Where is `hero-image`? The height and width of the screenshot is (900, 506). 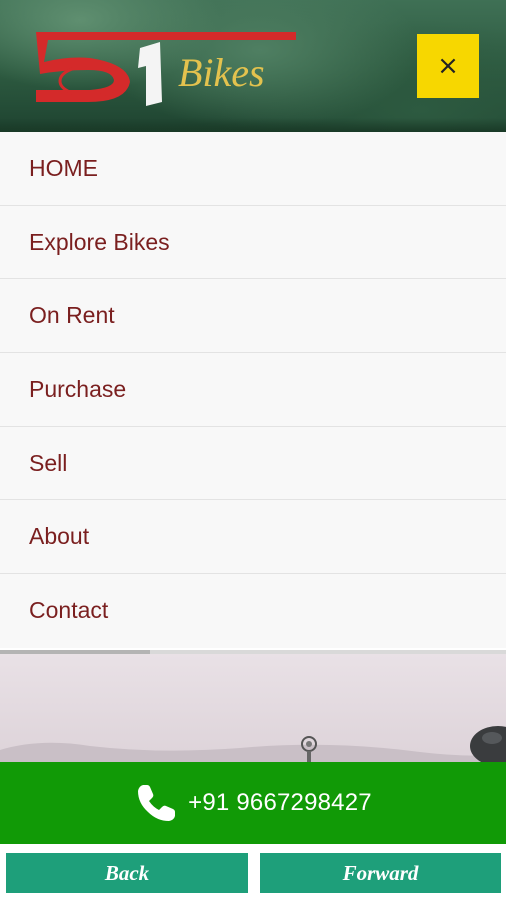
hero-image is located at coordinates (253, 708).